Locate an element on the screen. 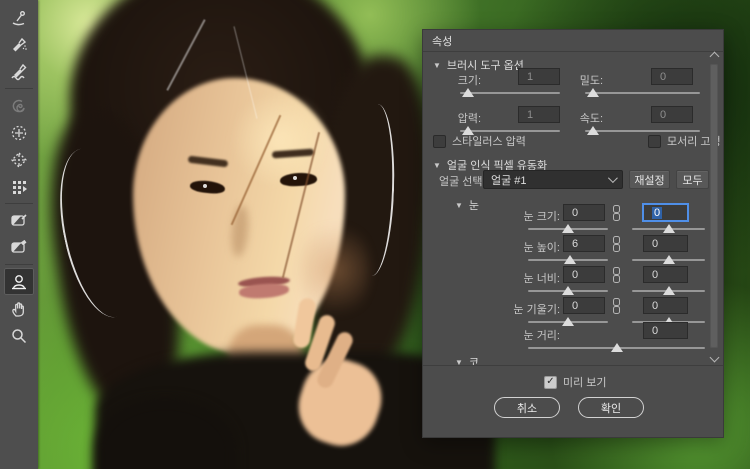  eye-size-left-value: 0 is located at coordinates (575, 212).